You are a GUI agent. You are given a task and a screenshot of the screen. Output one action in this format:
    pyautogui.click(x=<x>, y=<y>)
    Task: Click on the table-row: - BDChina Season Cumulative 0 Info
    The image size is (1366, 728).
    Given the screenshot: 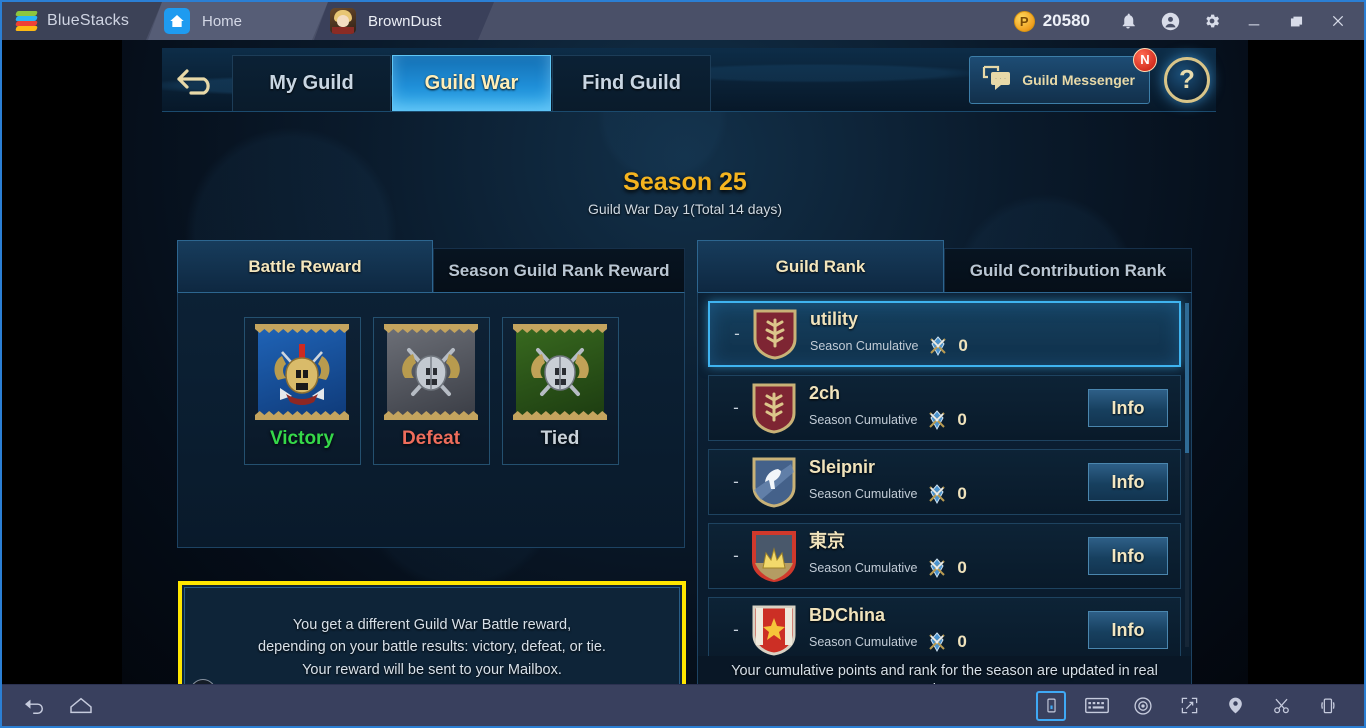 What is the action you would take?
    pyautogui.click(x=944, y=630)
    